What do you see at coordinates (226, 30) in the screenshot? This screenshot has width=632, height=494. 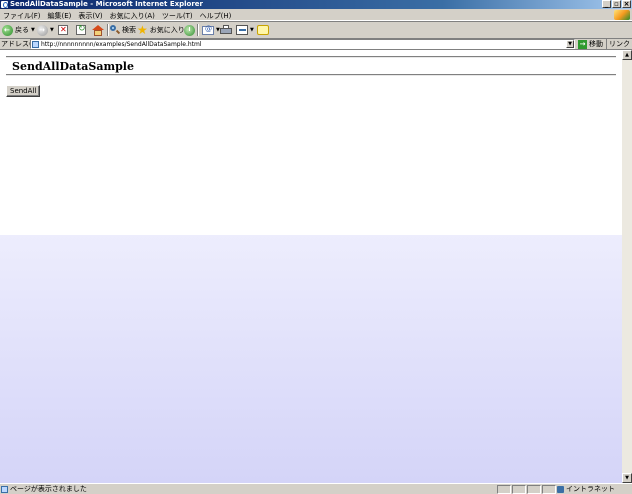 I see `print-icon` at bounding box center [226, 30].